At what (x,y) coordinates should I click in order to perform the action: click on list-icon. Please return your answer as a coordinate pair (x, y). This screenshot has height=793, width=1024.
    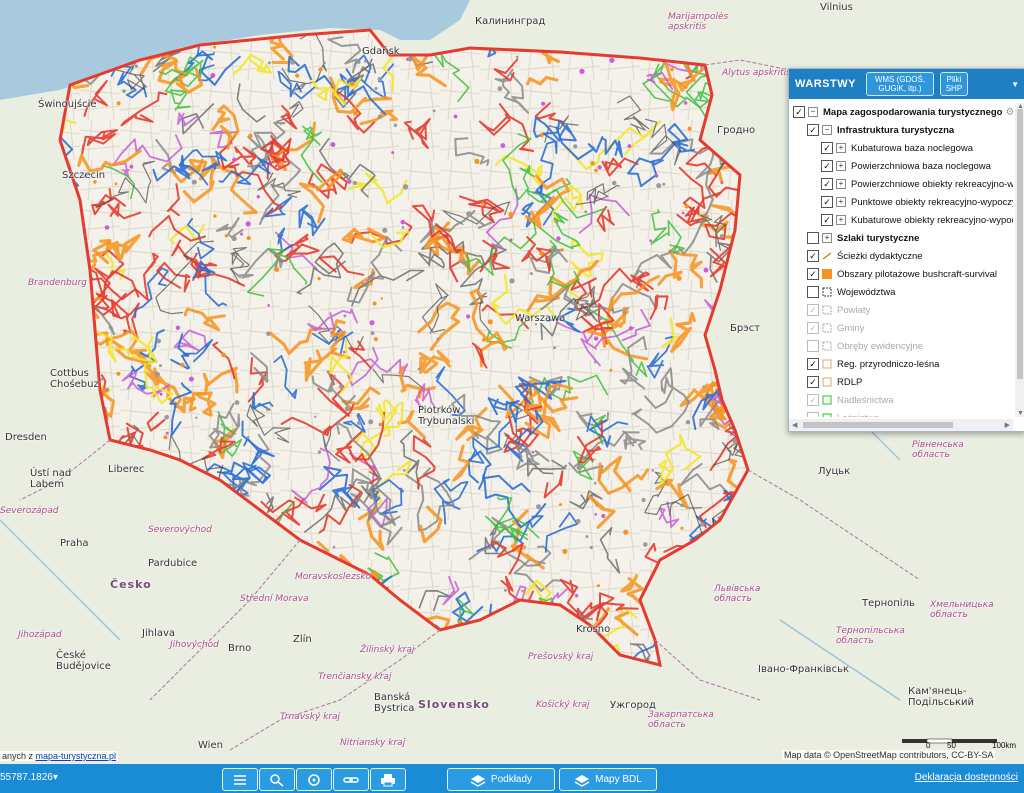
    Looking at the image, I should click on (240, 779).